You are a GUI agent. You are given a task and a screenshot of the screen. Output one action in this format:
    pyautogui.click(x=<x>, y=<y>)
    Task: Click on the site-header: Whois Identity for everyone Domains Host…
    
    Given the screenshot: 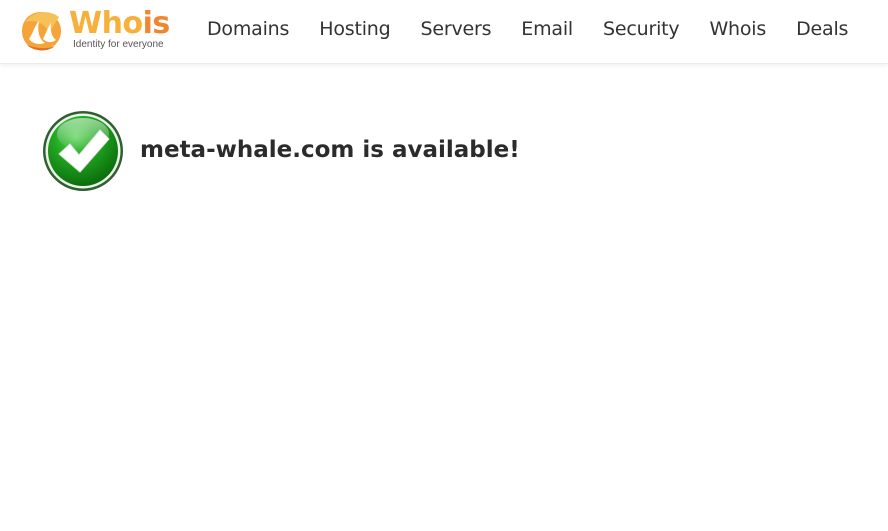 What is the action you would take?
    pyautogui.click(x=444, y=32)
    